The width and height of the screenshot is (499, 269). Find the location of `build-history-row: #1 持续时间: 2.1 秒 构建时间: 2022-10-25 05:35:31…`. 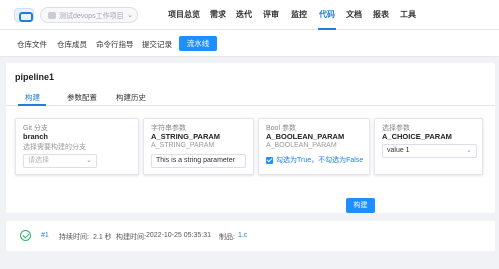

build-history-row: #1 持续时间: 2.1 秒 构建时间: 2022-10-25 05:35:31… is located at coordinates (250, 236).